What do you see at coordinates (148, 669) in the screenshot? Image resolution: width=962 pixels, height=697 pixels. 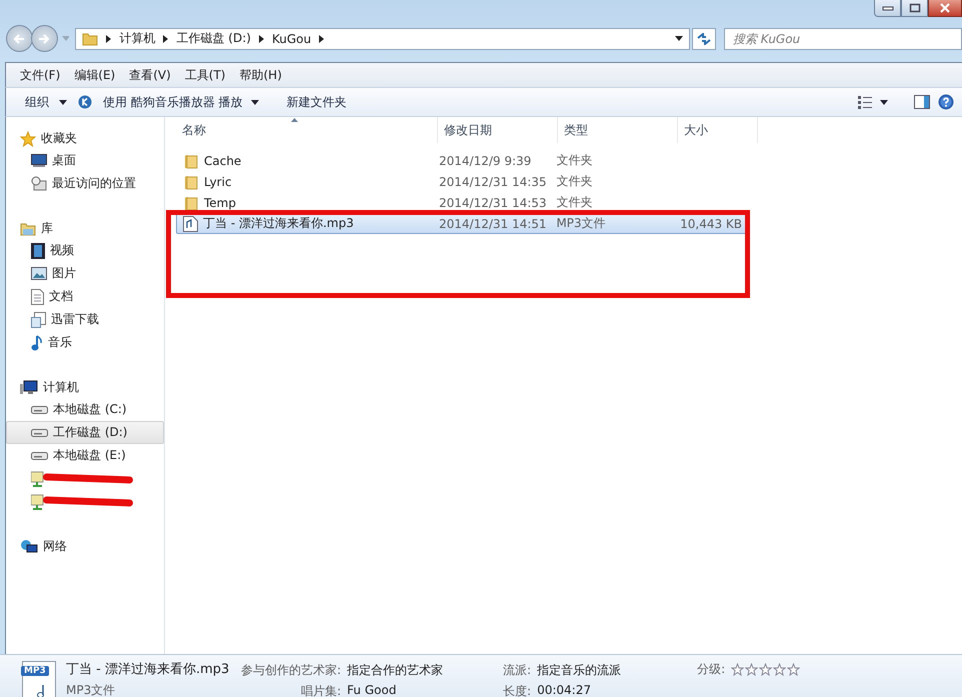 I see `file-title: 丁当 - 漂洋过海来看你.mp3` at bounding box center [148, 669].